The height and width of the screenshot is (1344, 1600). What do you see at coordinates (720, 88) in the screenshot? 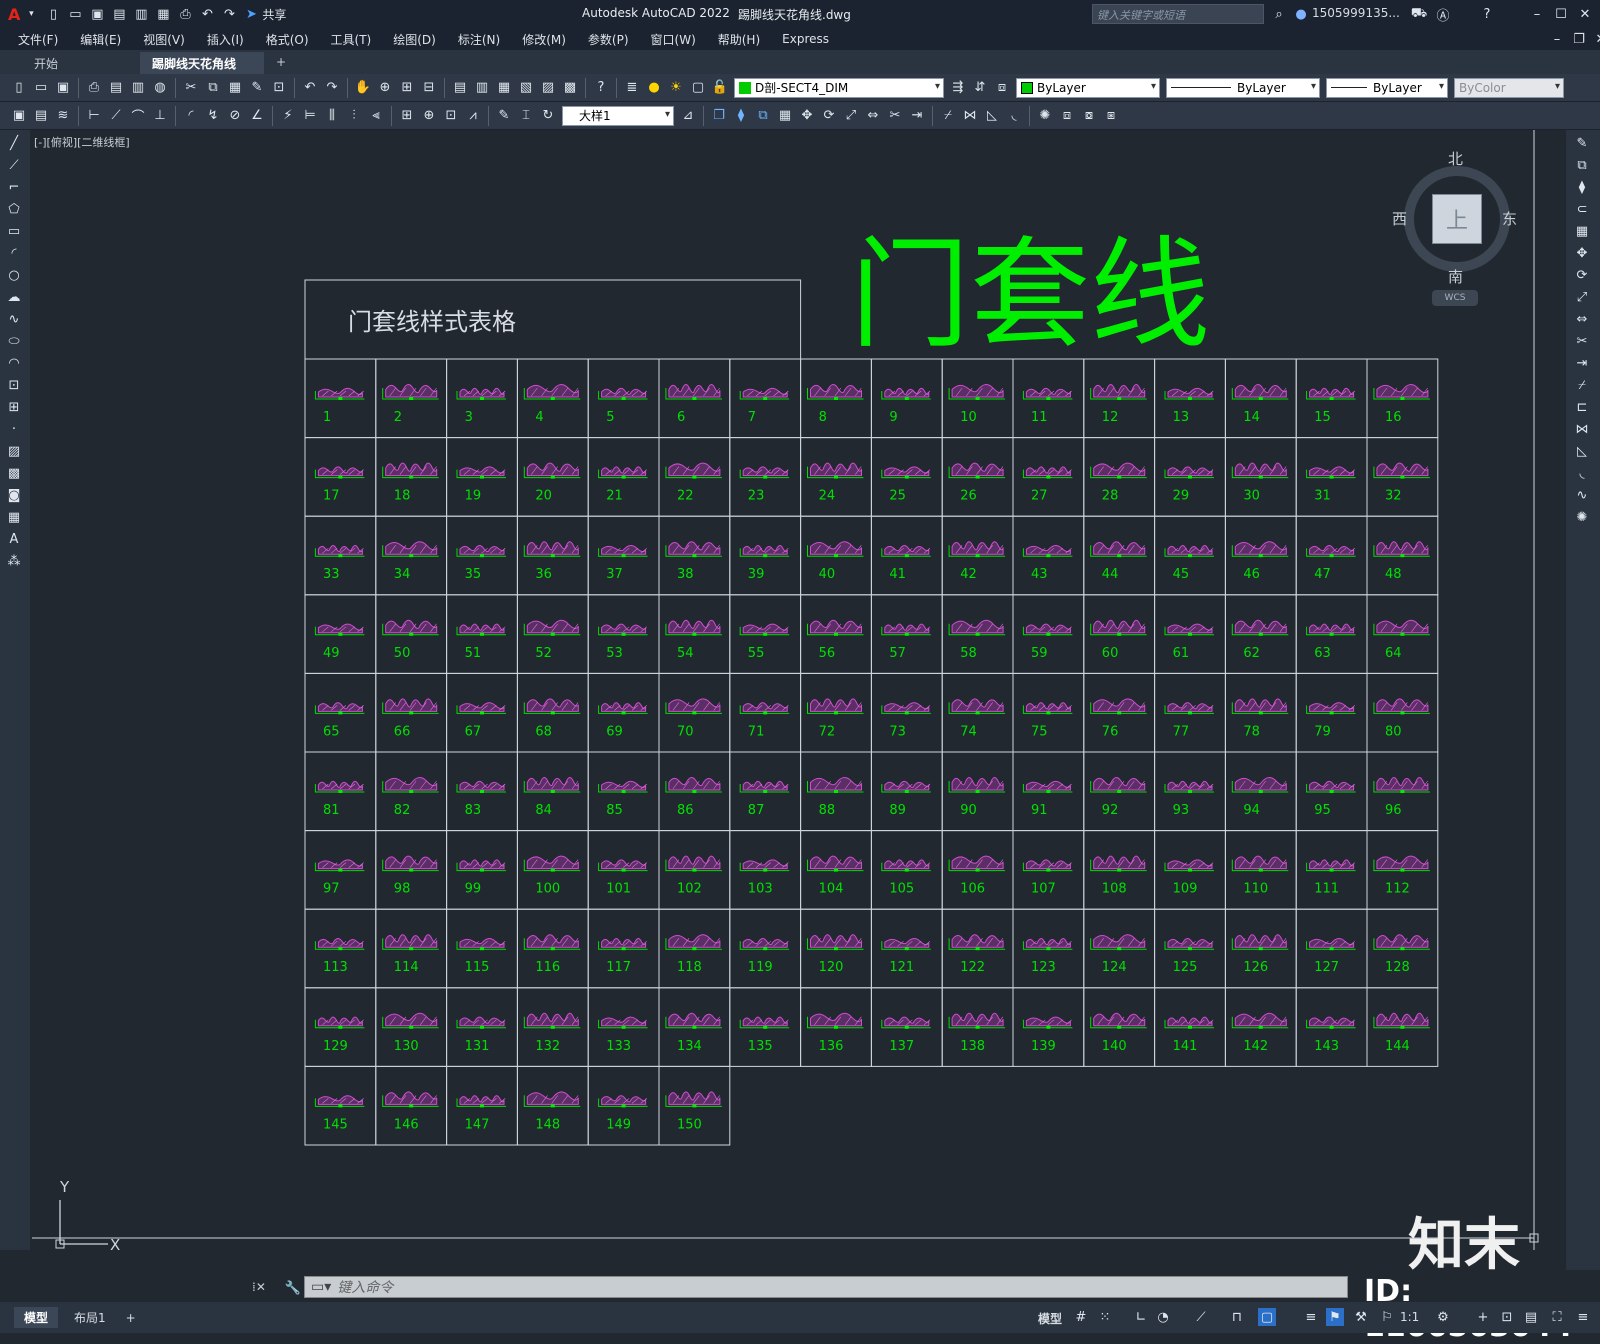
I see `layer-lock-icon: 🔓` at bounding box center [720, 88].